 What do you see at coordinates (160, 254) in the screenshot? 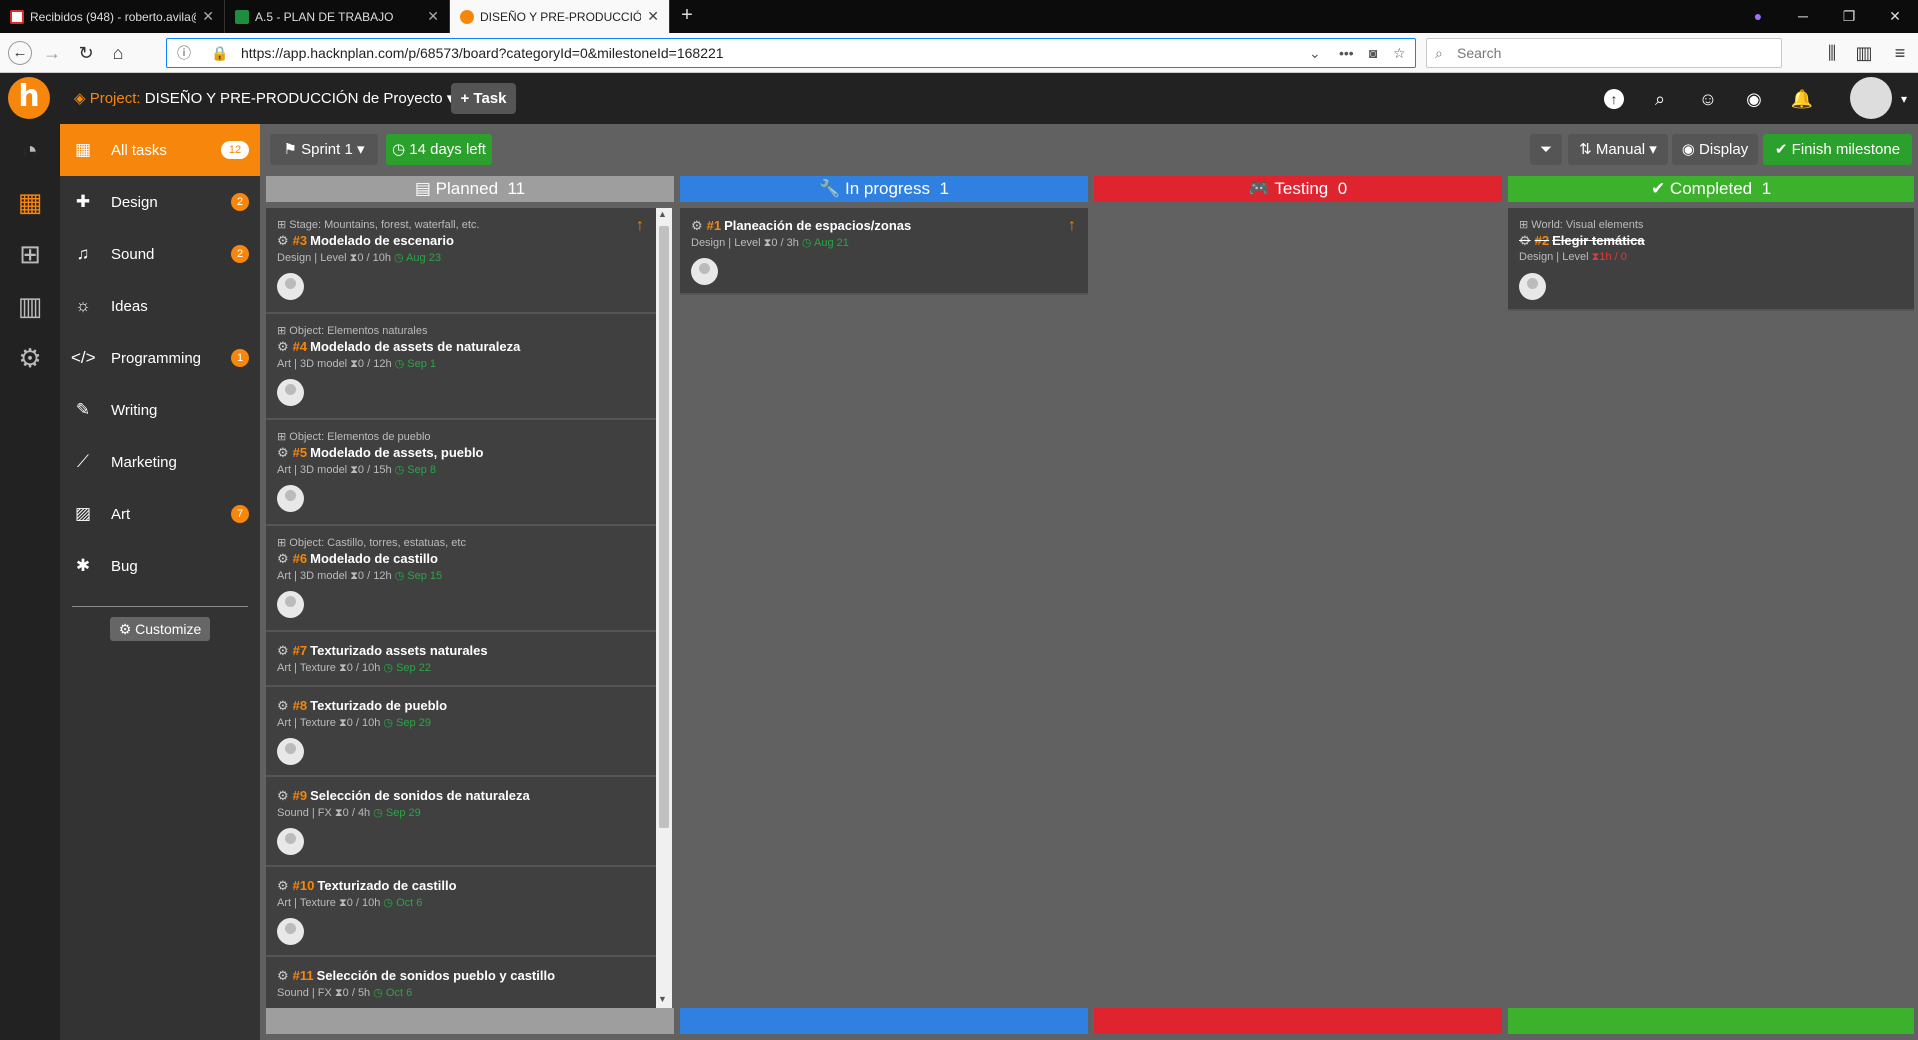
I see `sidebar-item-sound: ♫ Sound 2` at bounding box center [160, 254].